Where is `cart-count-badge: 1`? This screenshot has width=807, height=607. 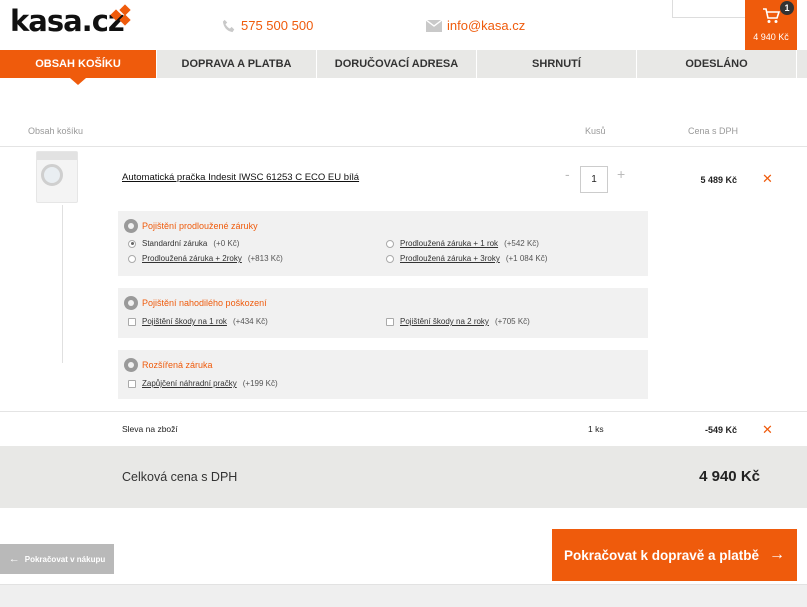 cart-count-badge: 1 is located at coordinates (787, 8).